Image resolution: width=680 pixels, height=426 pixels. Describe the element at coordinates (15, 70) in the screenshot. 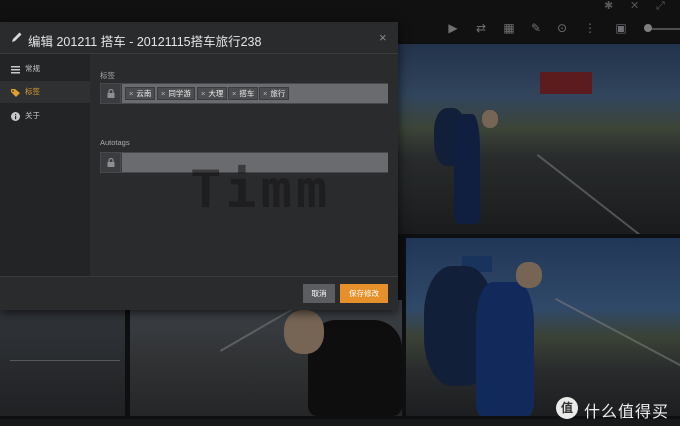

I see `general-icon` at that location.